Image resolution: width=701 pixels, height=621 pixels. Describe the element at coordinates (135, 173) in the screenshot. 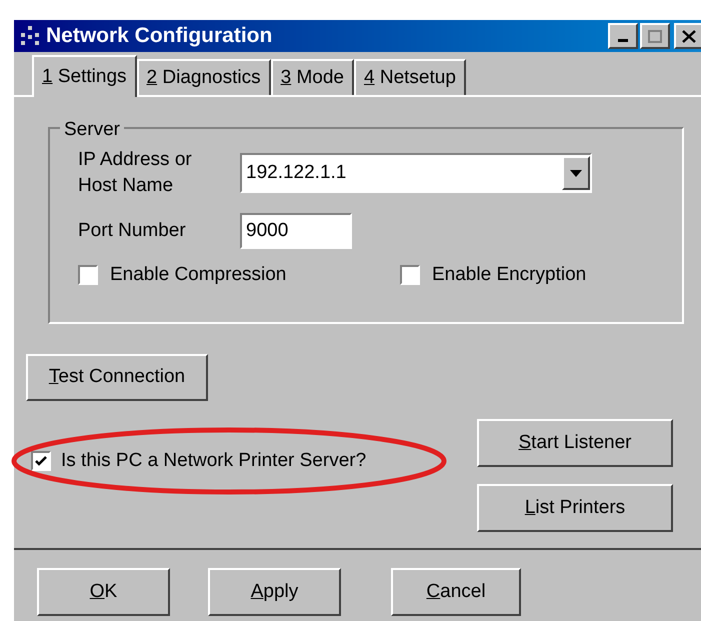

I see `field-label: IP Address or Host Name` at that location.